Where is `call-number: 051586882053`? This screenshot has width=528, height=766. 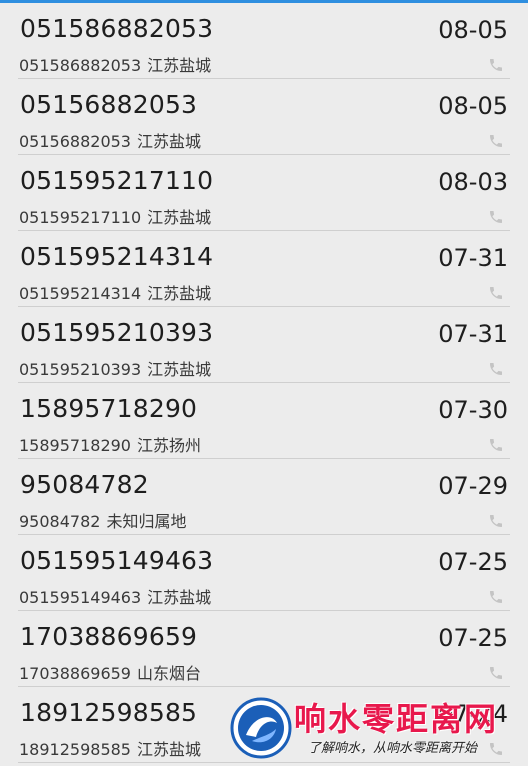 call-number: 051586882053 is located at coordinates (117, 28).